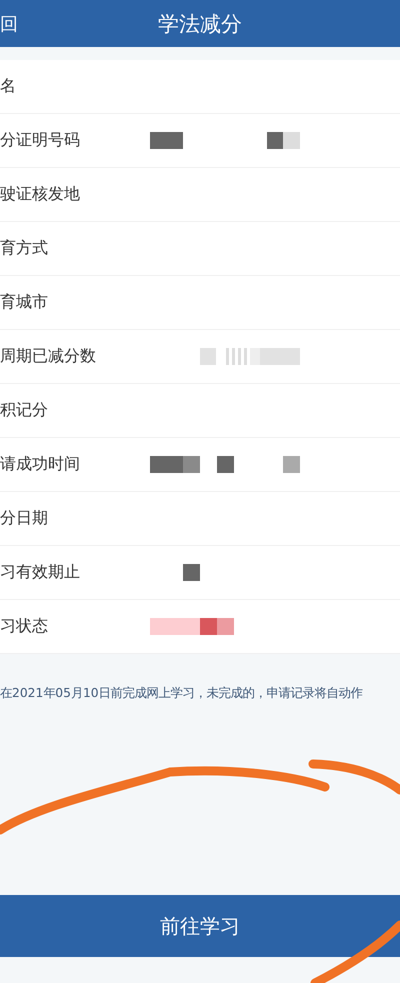 The height and width of the screenshot is (983, 400). What do you see at coordinates (8, 86) in the screenshot?
I see `field-label: 名` at bounding box center [8, 86].